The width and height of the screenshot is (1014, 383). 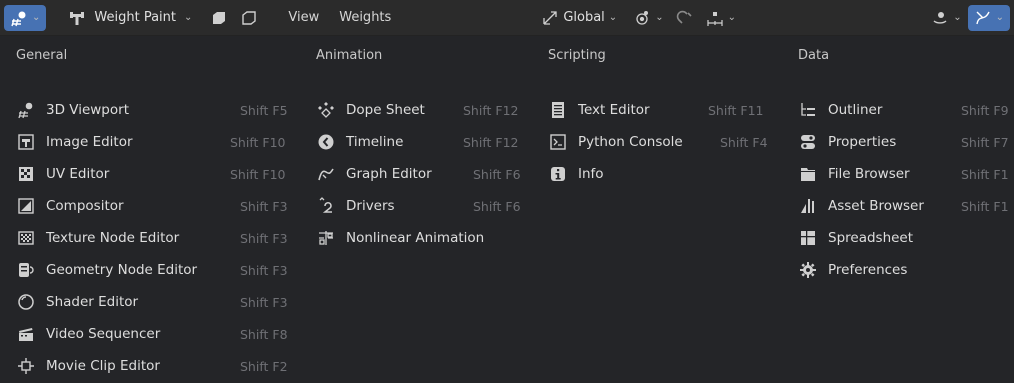 What do you see at coordinates (657, 174) in the screenshot?
I see `menu-item-info: Info` at bounding box center [657, 174].